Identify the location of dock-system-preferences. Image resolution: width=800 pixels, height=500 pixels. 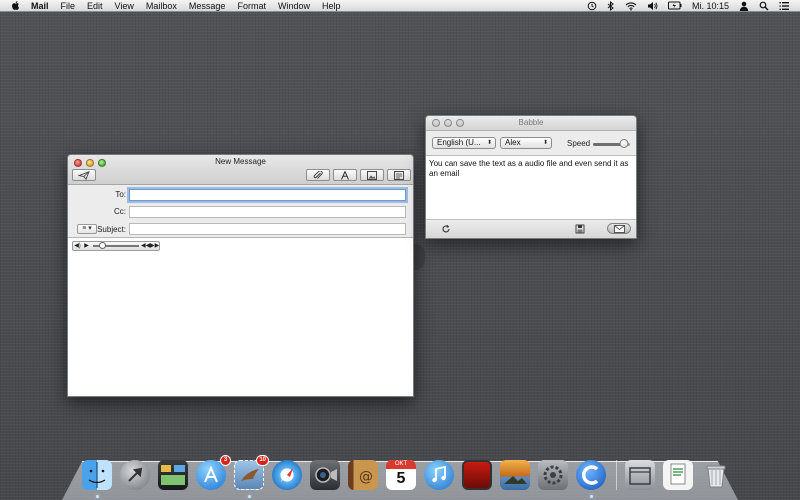
(553, 475).